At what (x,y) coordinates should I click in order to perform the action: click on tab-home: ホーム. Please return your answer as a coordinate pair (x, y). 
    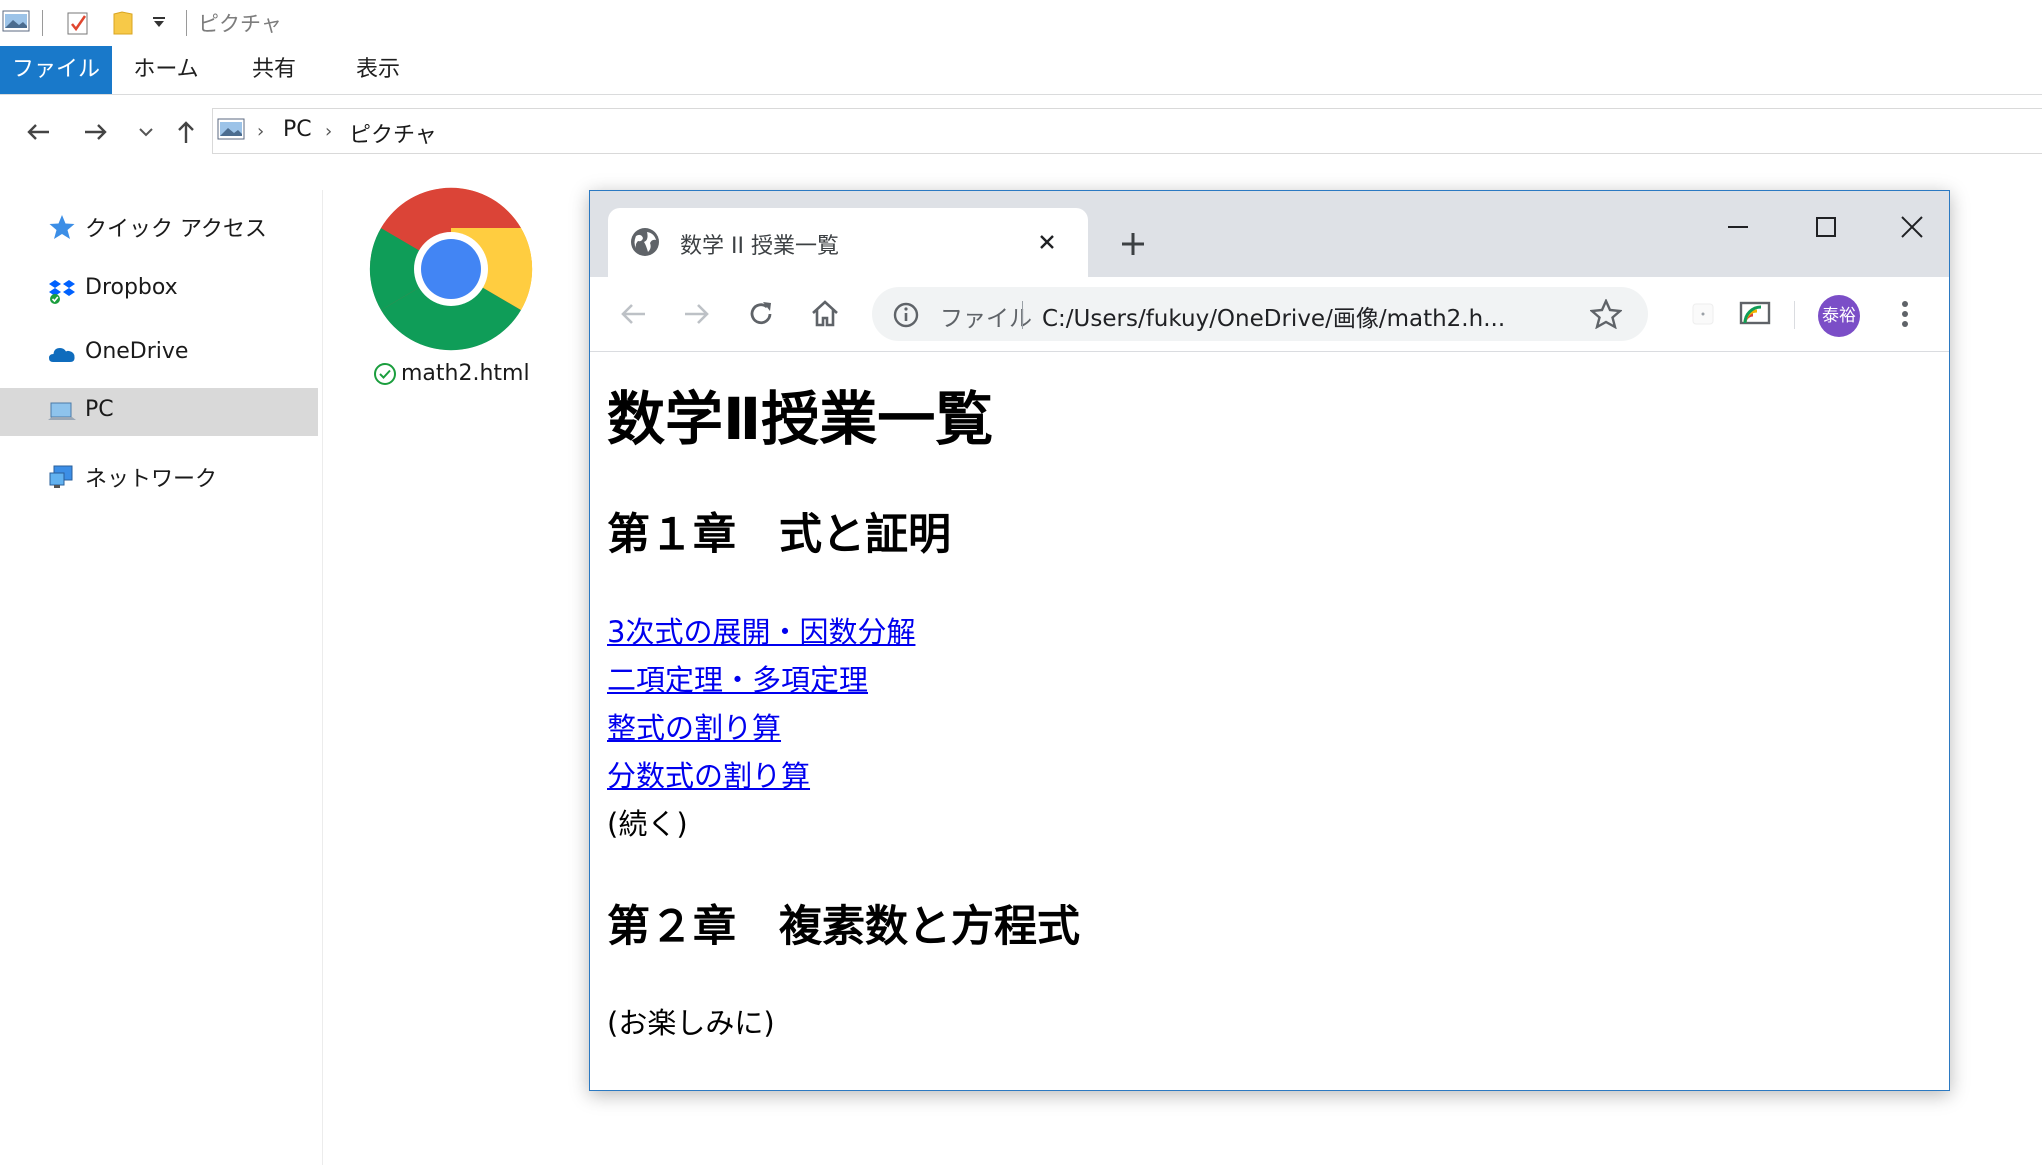
    Looking at the image, I should click on (166, 70).